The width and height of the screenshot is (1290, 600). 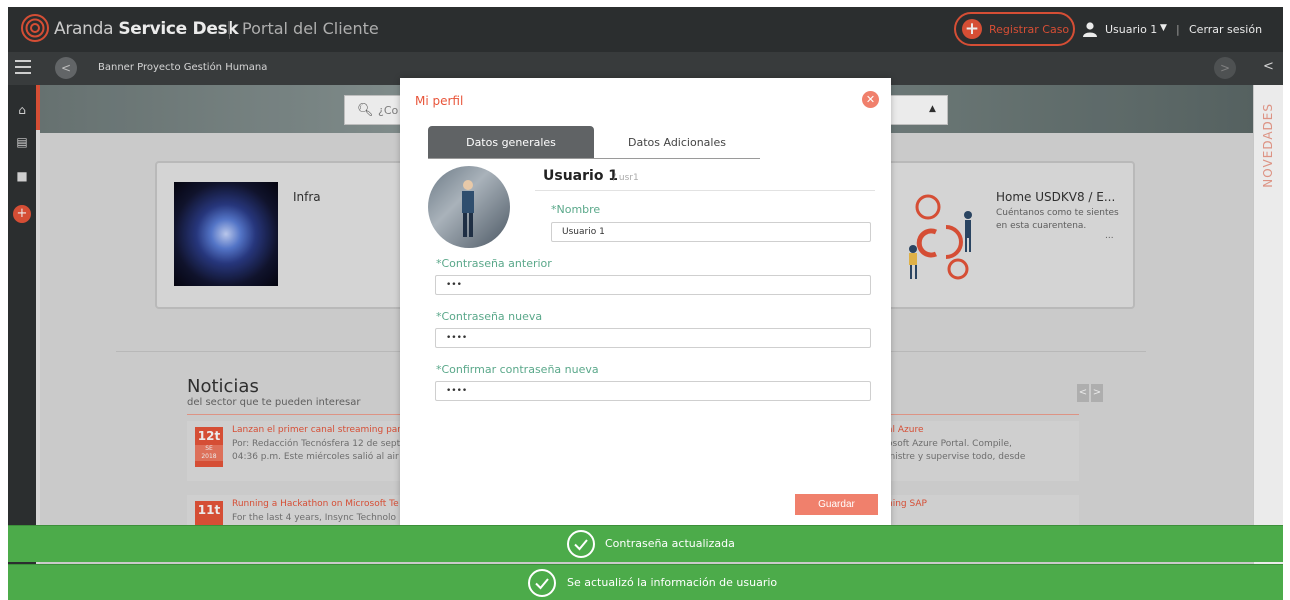 I want to click on avatar, so click(x=469, y=207).